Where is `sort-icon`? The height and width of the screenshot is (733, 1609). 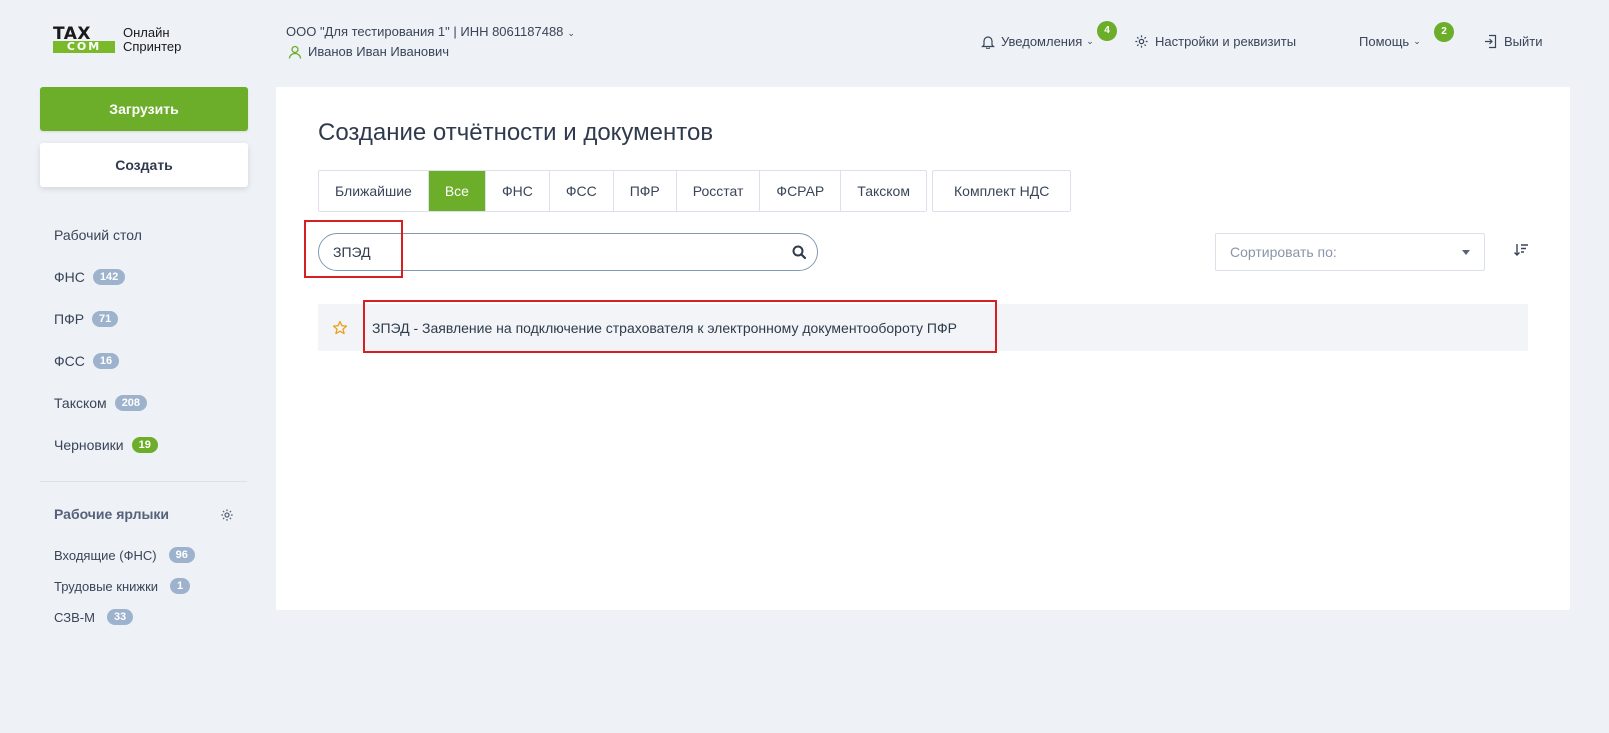
sort-icon is located at coordinates (1521, 250).